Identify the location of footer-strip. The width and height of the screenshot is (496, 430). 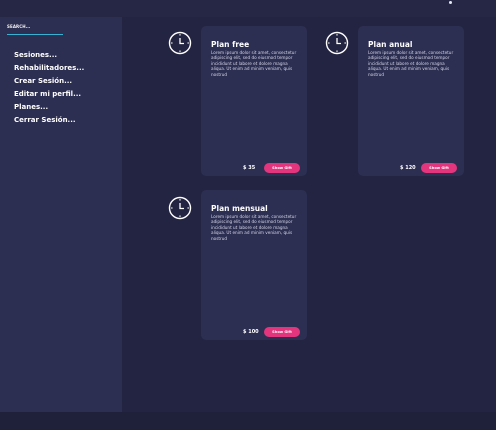
(248, 421).